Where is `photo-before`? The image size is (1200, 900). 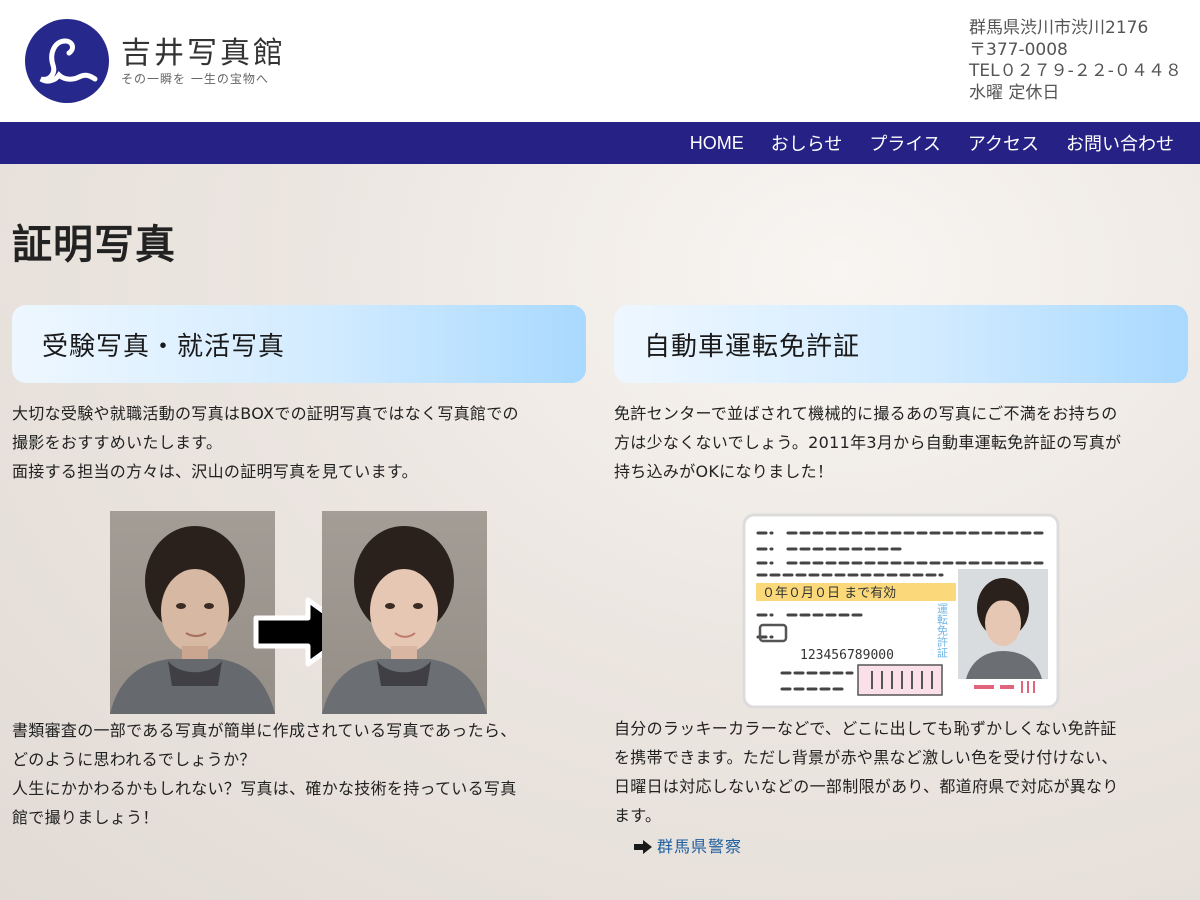 photo-before is located at coordinates (192, 612).